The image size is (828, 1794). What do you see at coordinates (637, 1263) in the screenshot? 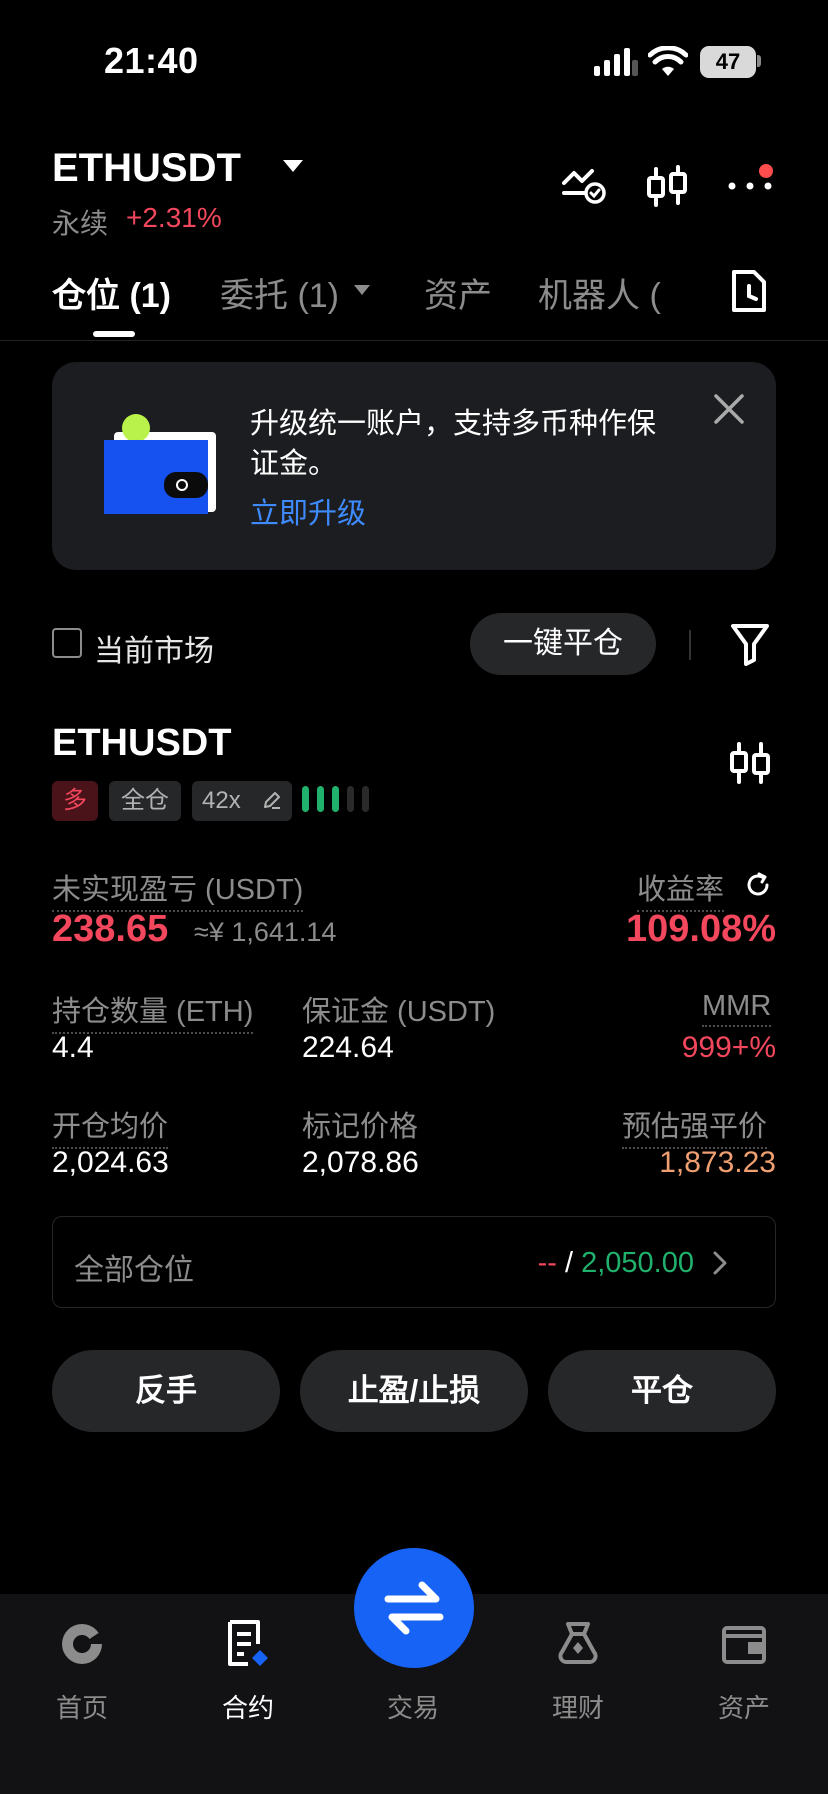
I see `sl-value: 2,050.00` at bounding box center [637, 1263].